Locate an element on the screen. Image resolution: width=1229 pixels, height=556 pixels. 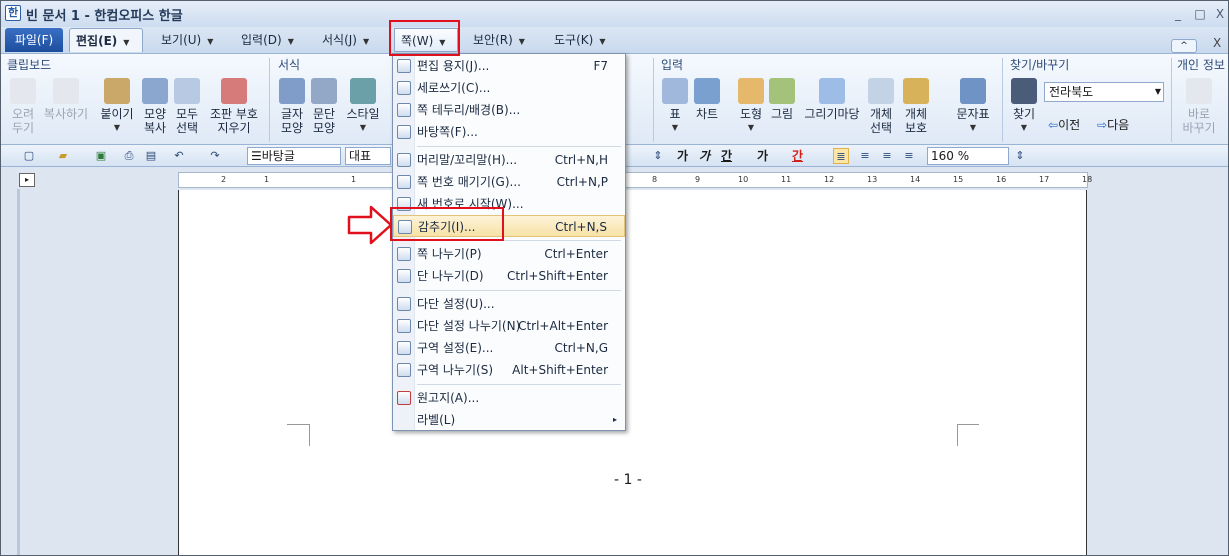
para-shape-icon is located at coordinates (324, 91).